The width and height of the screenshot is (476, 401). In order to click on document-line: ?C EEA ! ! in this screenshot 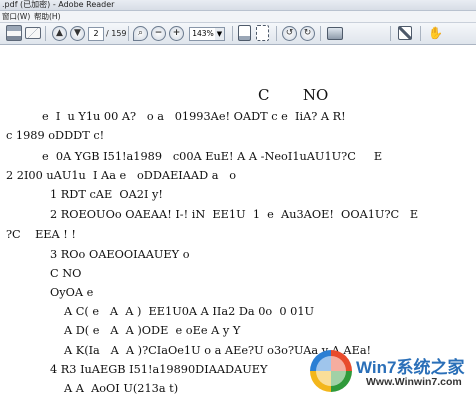, I will do `click(41, 234)`.